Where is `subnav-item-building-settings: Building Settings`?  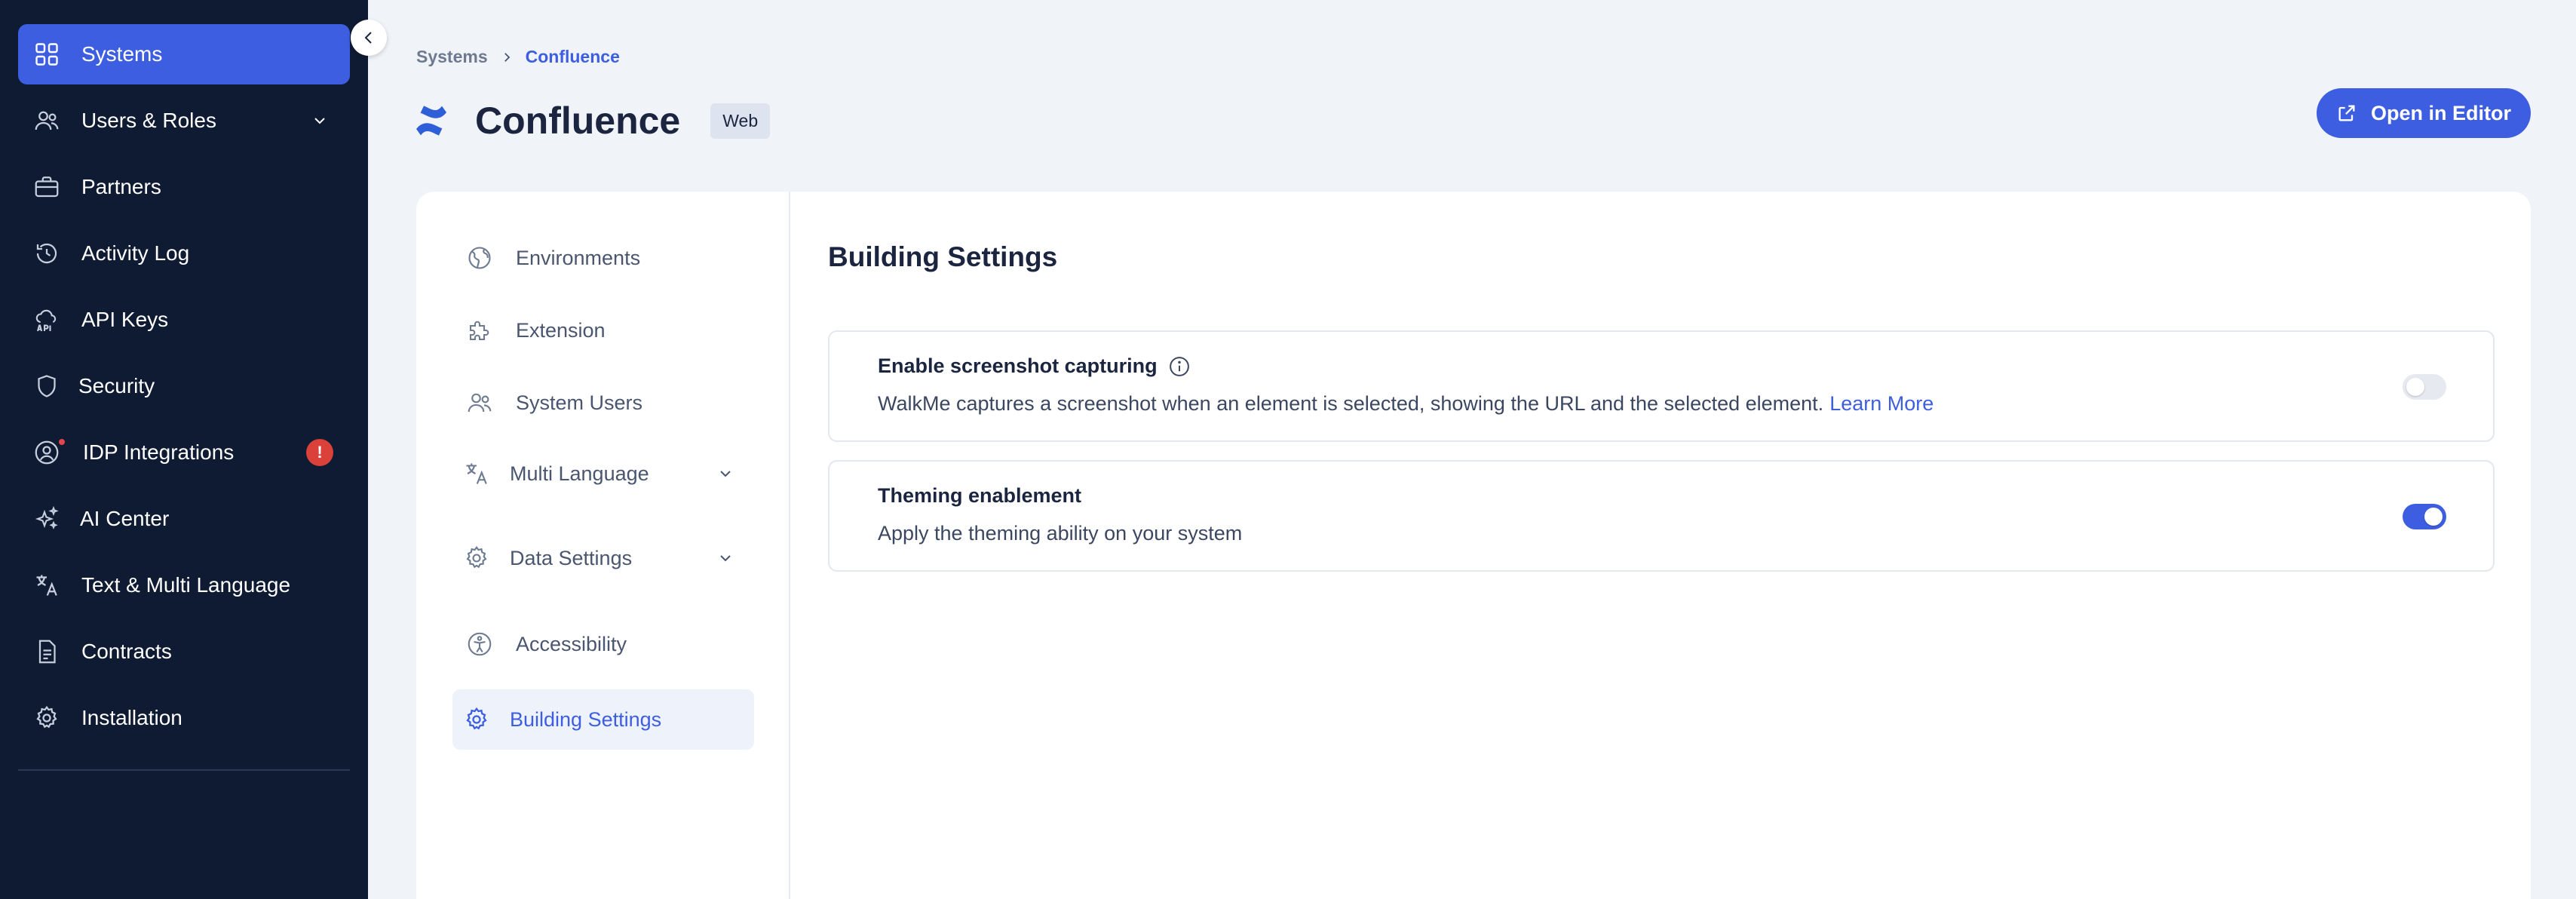 subnav-item-building-settings: Building Settings is located at coordinates (603, 719).